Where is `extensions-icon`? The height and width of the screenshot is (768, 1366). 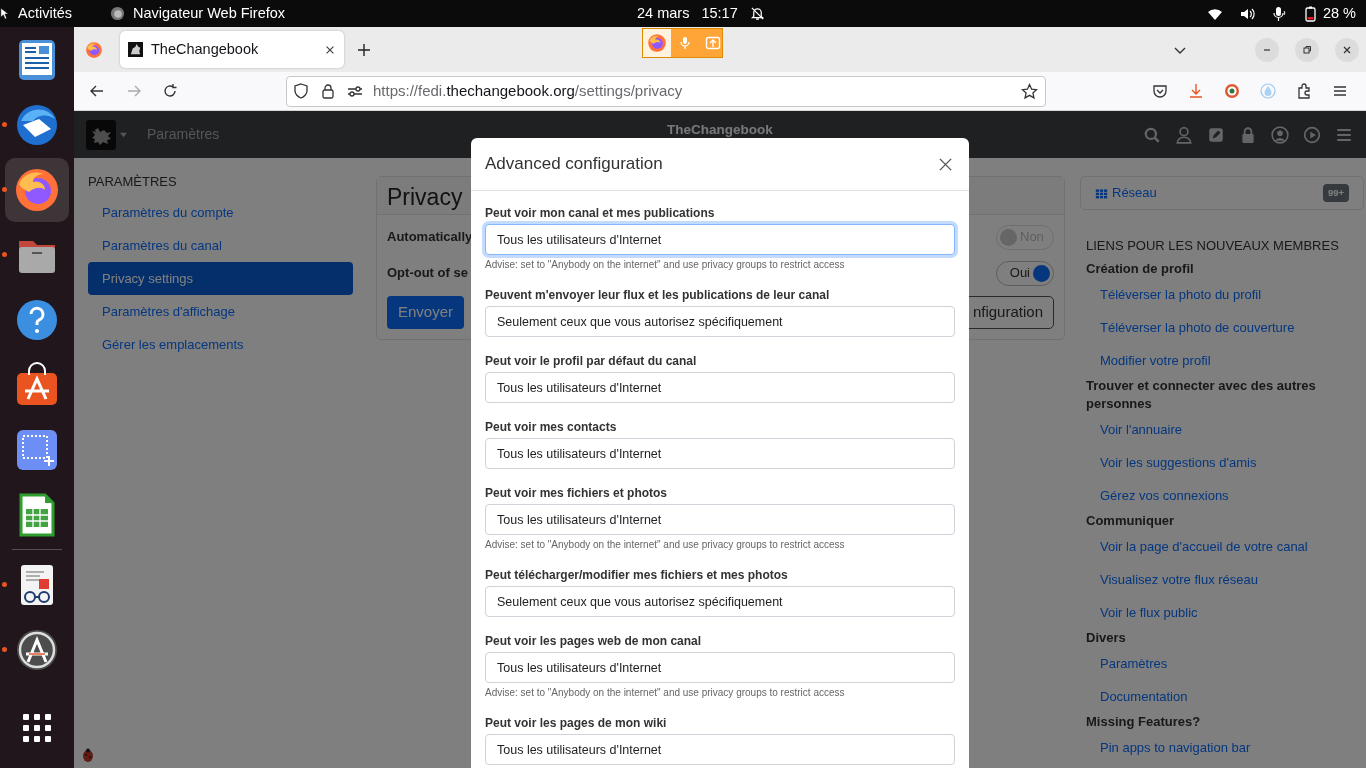 extensions-icon is located at coordinates (1304, 91).